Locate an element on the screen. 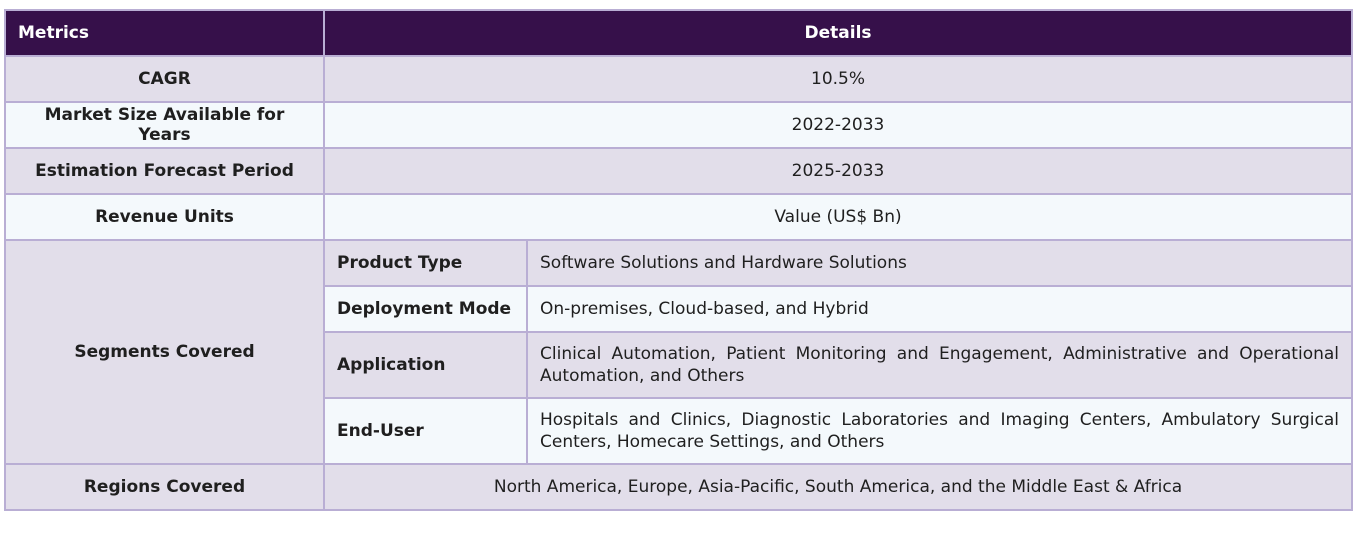 The width and height of the screenshot is (1356, 541). segment-detail: On-premises, Cloud-based, and Hybrid is located at coordinates (939, 309).